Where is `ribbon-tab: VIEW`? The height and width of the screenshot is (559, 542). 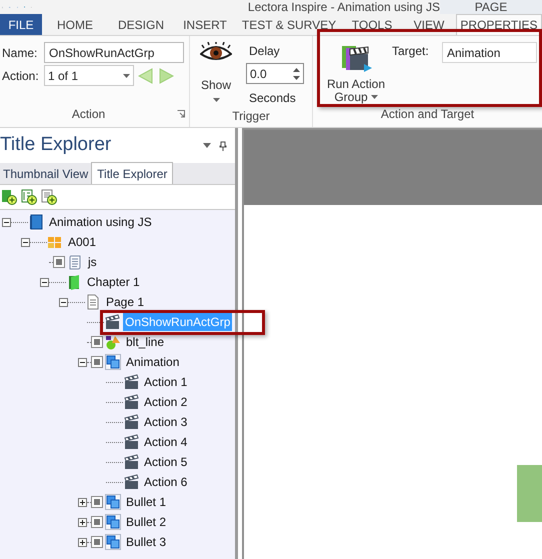 ribbon-tab: VIEW is located at coordinates (429, 24).